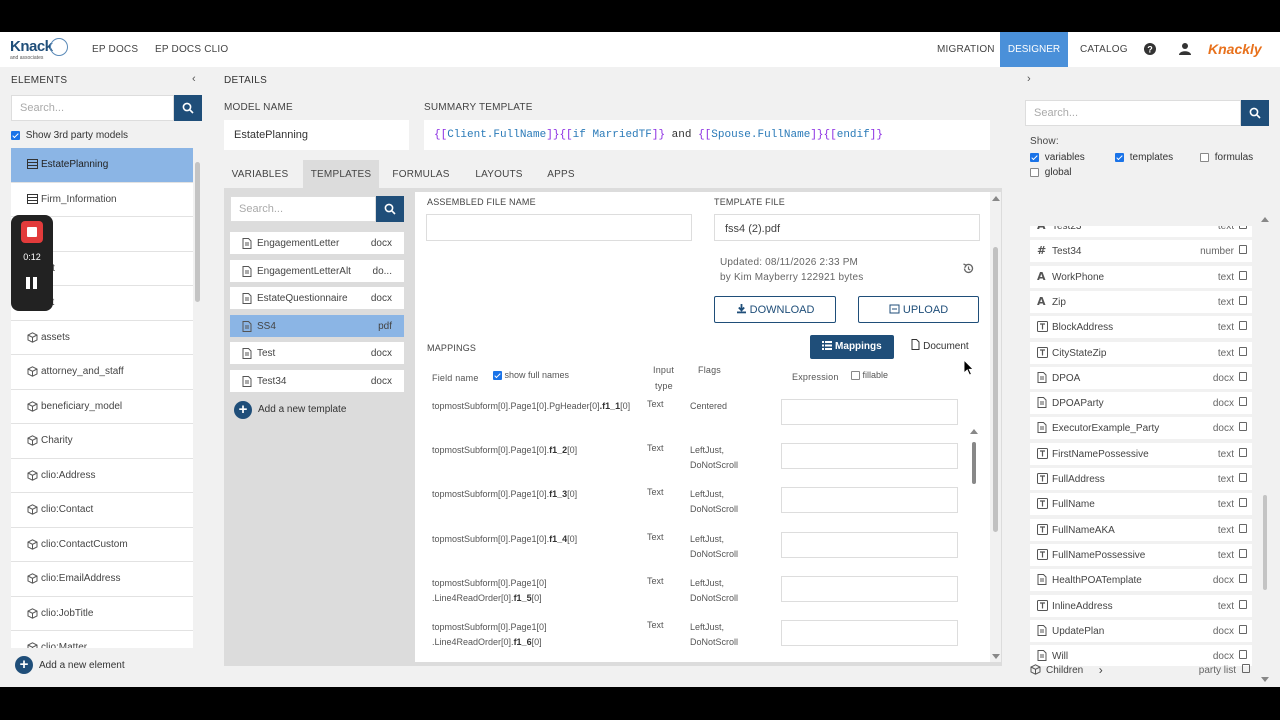  I want to click on nav-catalog: CATALOG, so click(1104, 49).